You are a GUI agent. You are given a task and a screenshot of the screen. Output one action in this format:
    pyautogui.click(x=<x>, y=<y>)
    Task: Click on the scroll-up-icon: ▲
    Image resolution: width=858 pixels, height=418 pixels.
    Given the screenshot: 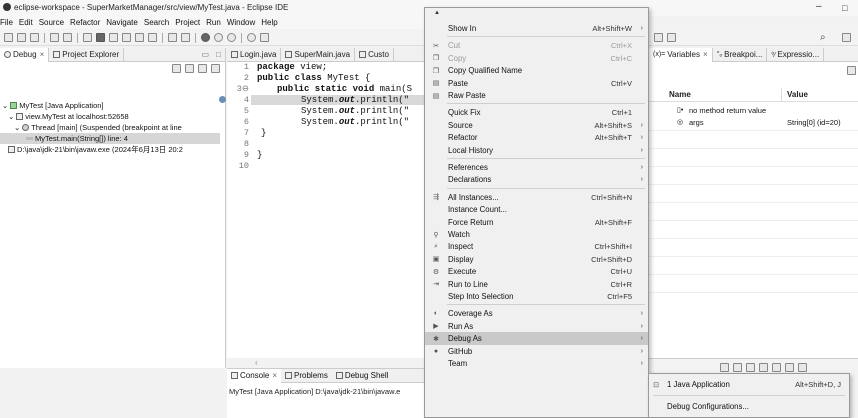 What is the action you would take?
    pyautogui.click(x=437, y=13)
    